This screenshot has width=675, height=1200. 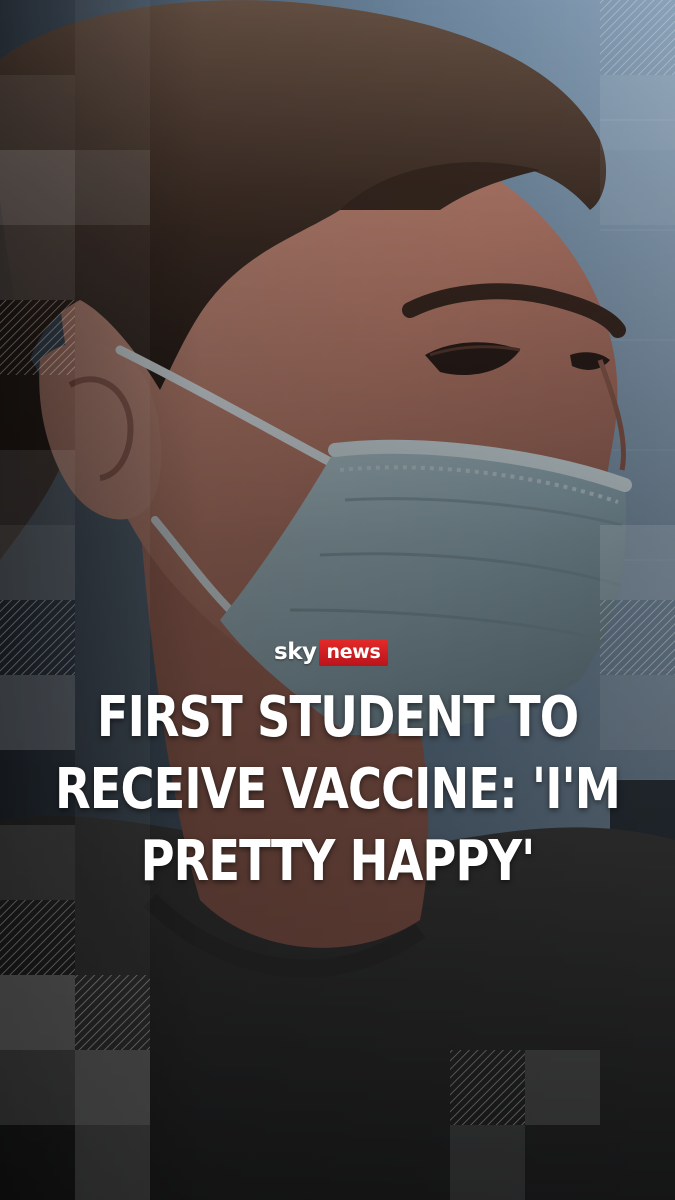 I want to click on sky-news-logo: sky news, so click(x=331, y=652).